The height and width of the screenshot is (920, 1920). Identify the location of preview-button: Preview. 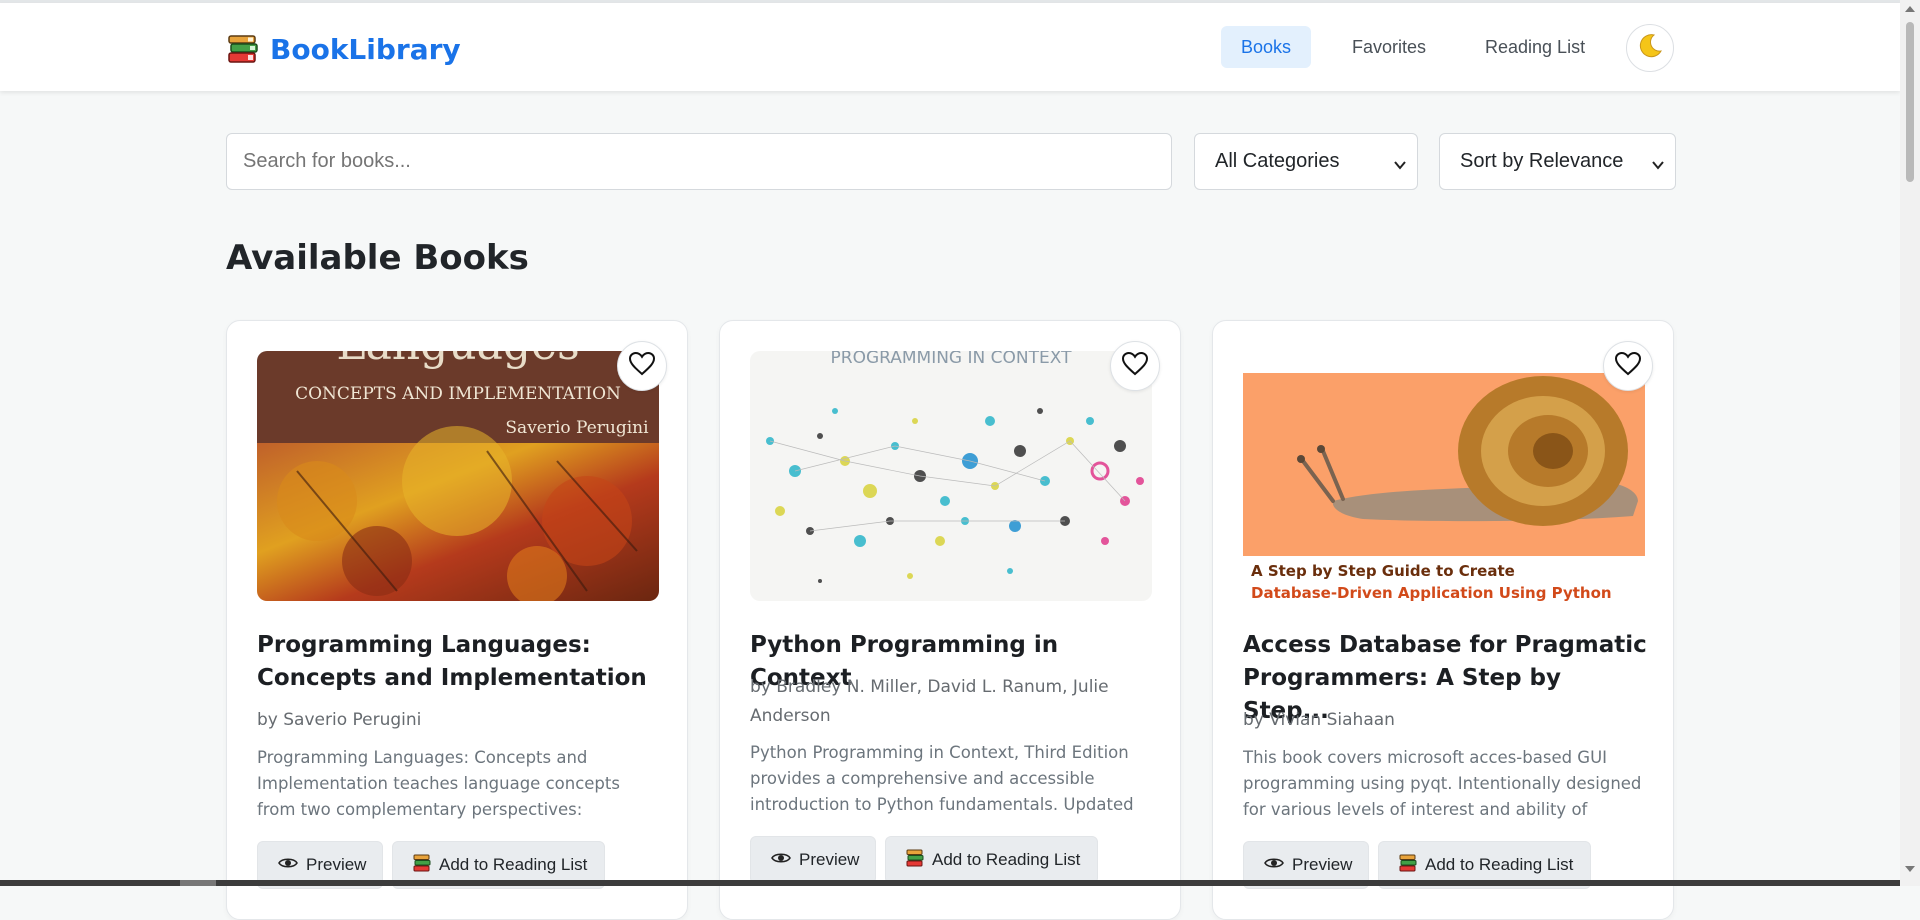
(813, 860).